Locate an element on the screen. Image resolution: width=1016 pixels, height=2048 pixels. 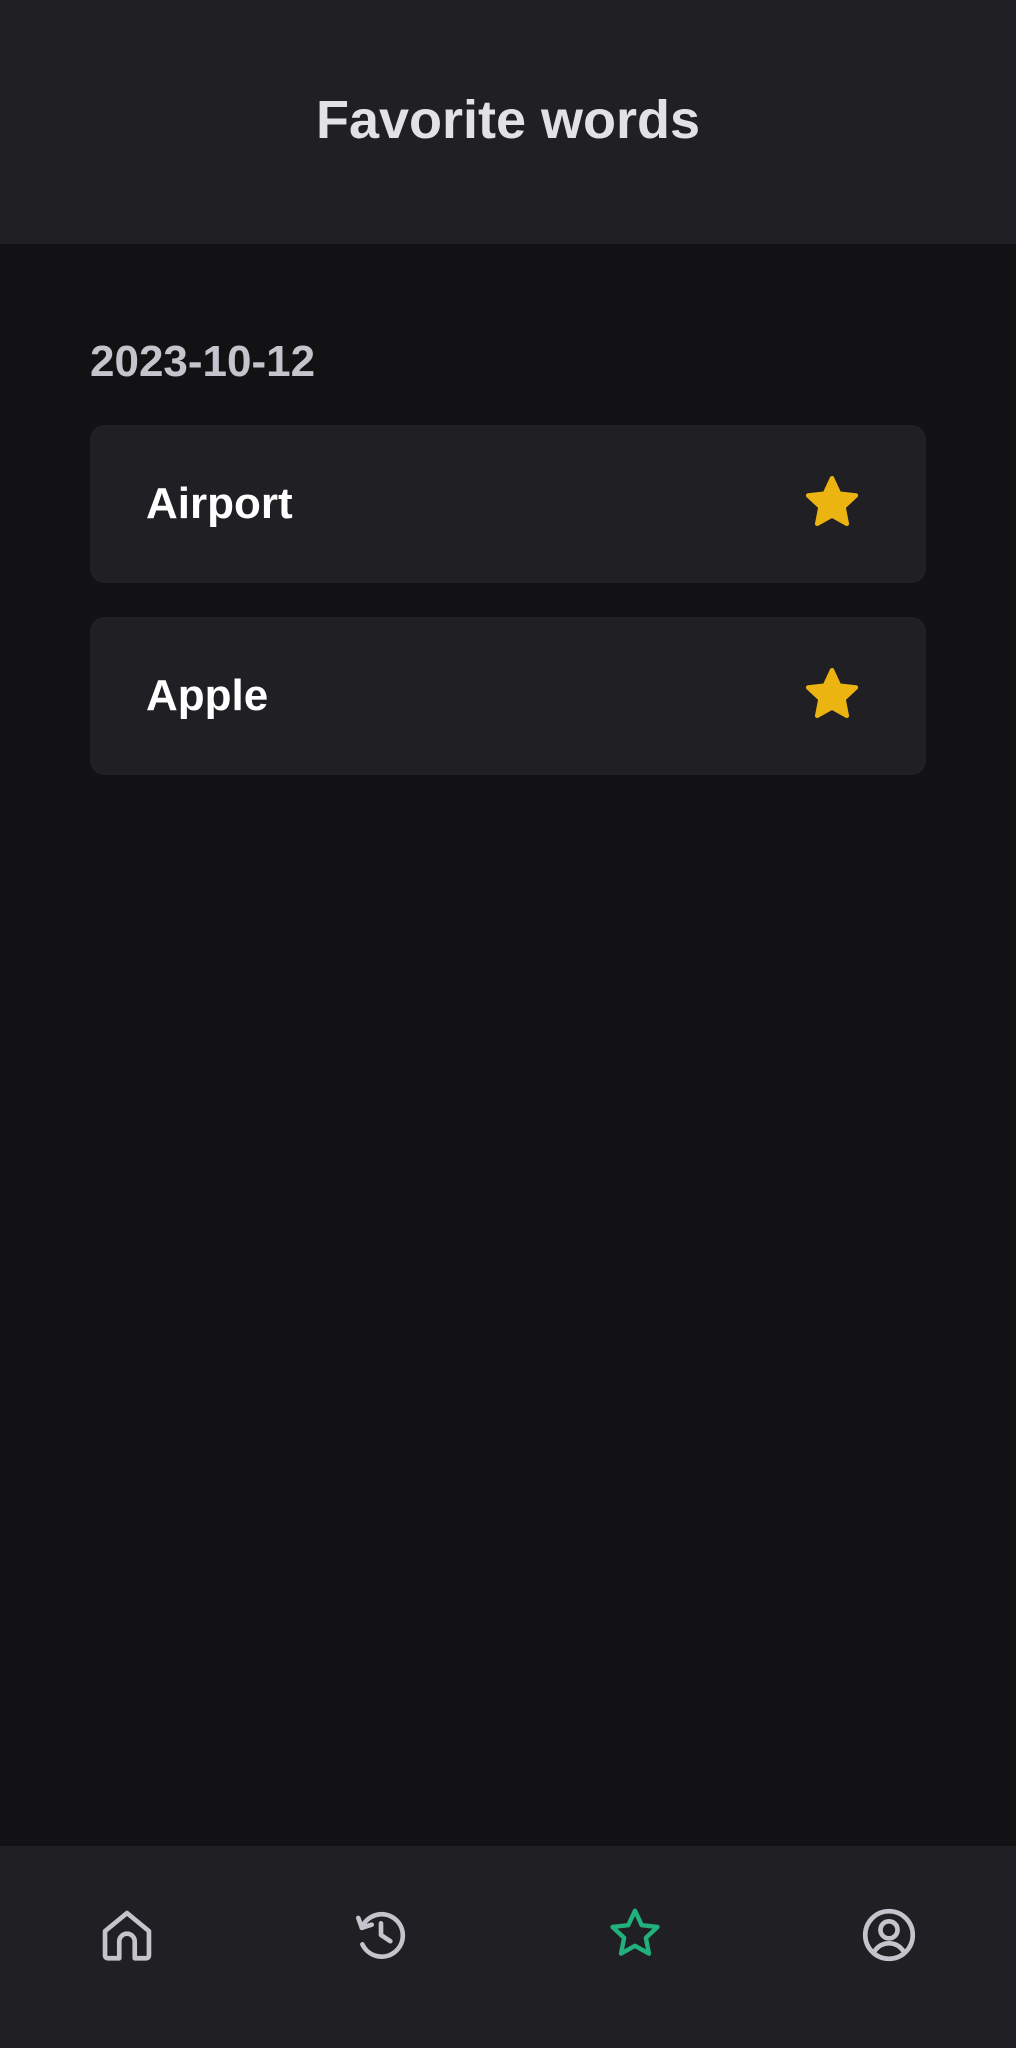
tab-home is located at coordinates (127, 1935).